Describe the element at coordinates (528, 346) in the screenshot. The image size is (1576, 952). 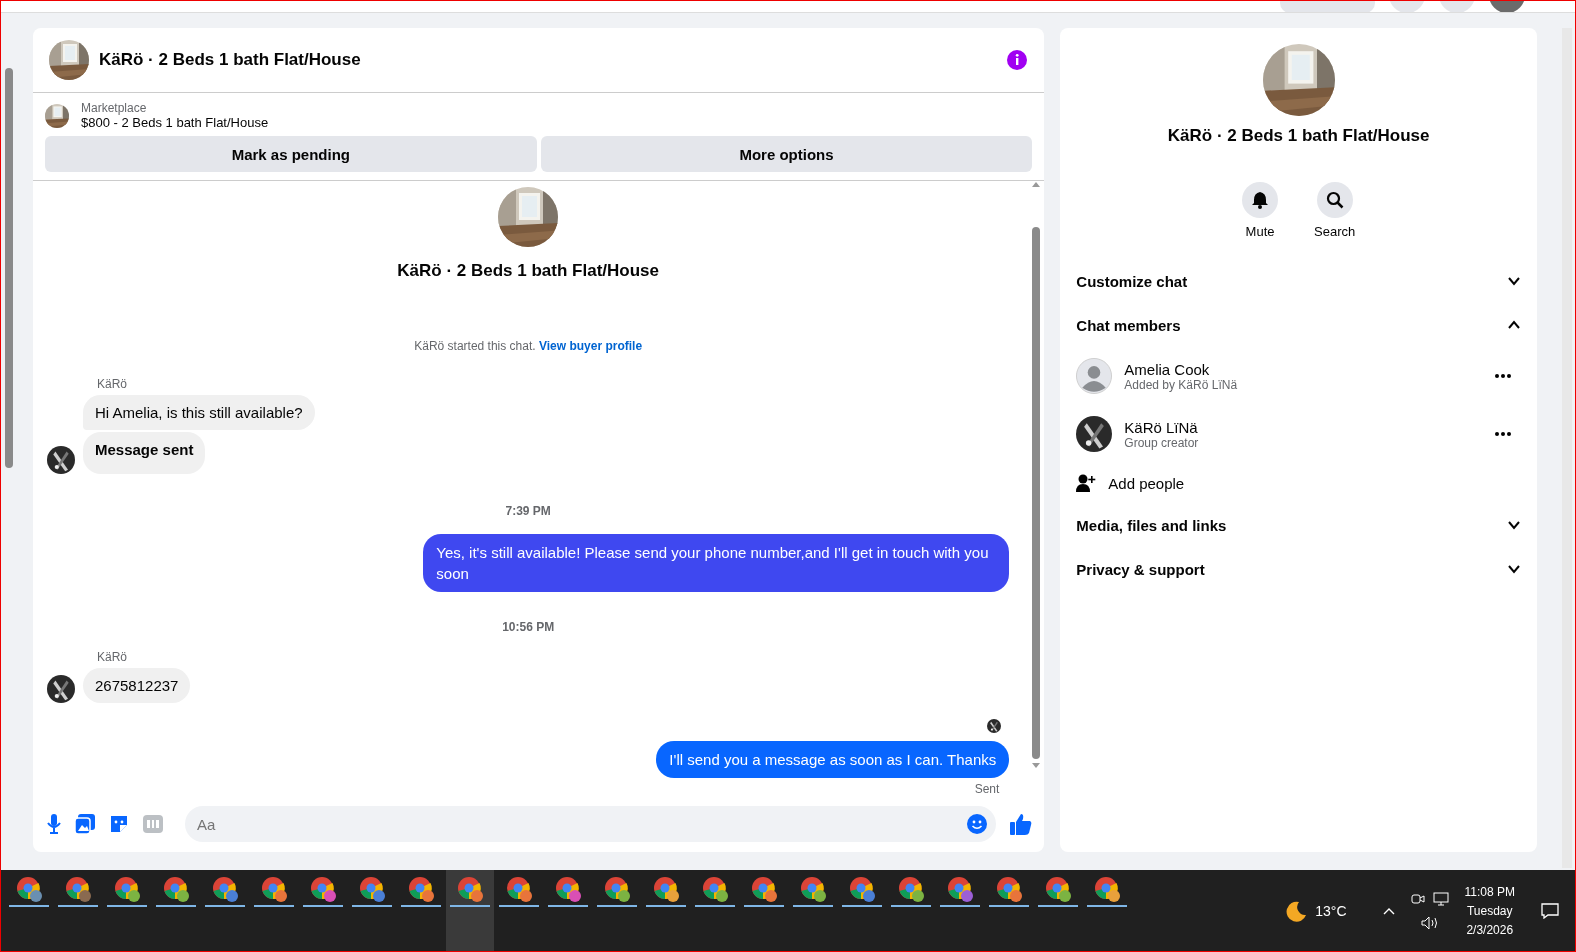
I see `chat-intro: KäRö started this chat. View buyer profile` at that location.